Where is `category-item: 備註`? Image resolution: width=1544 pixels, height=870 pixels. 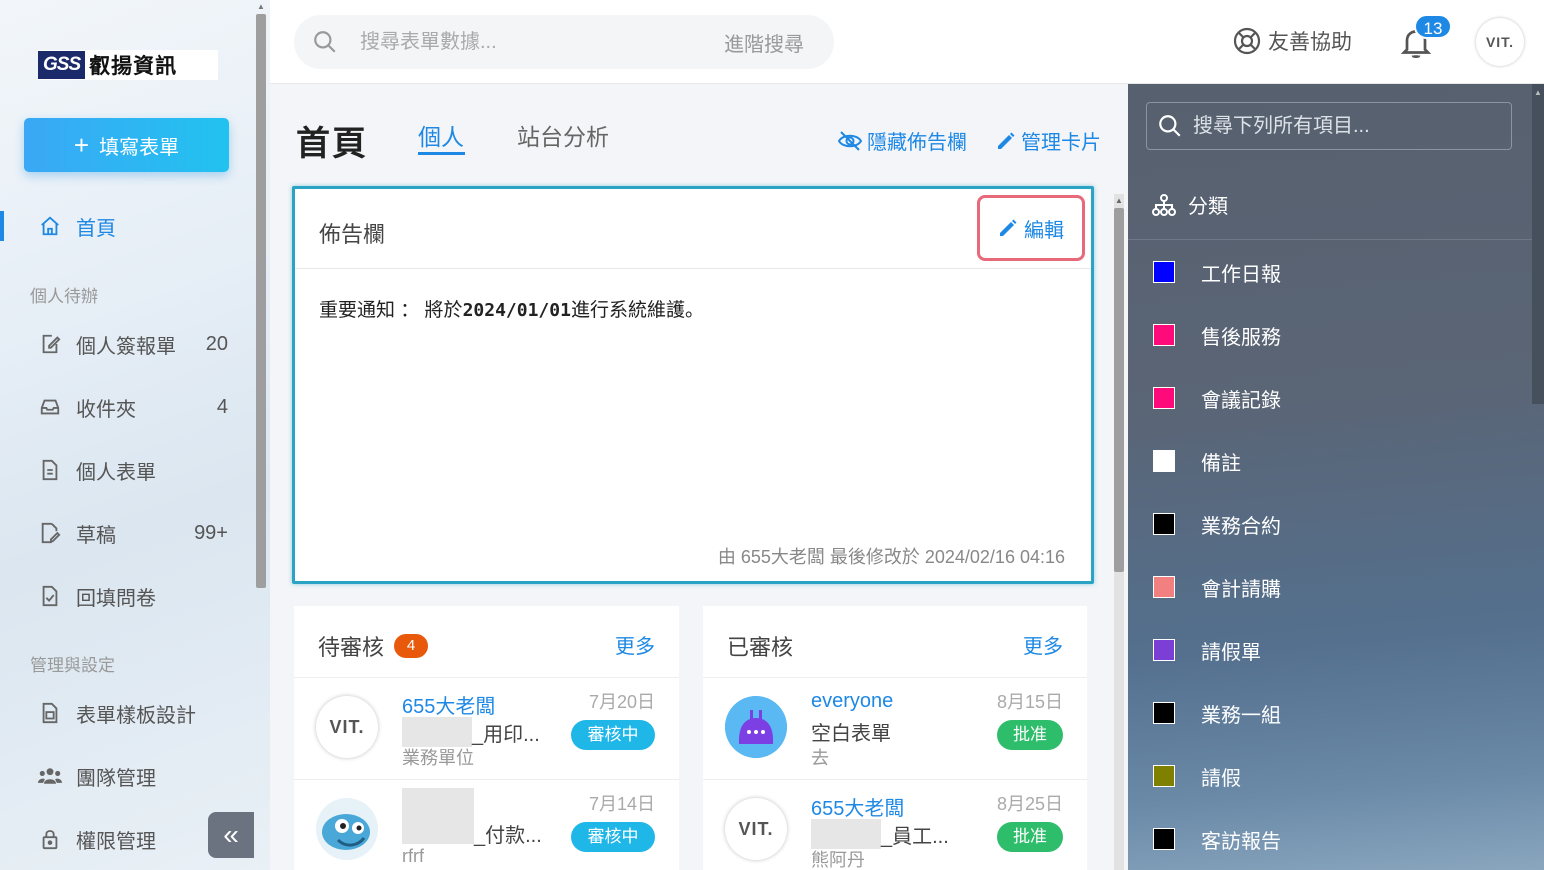
category-item: 備註 is located at coordinates (1197, 461).